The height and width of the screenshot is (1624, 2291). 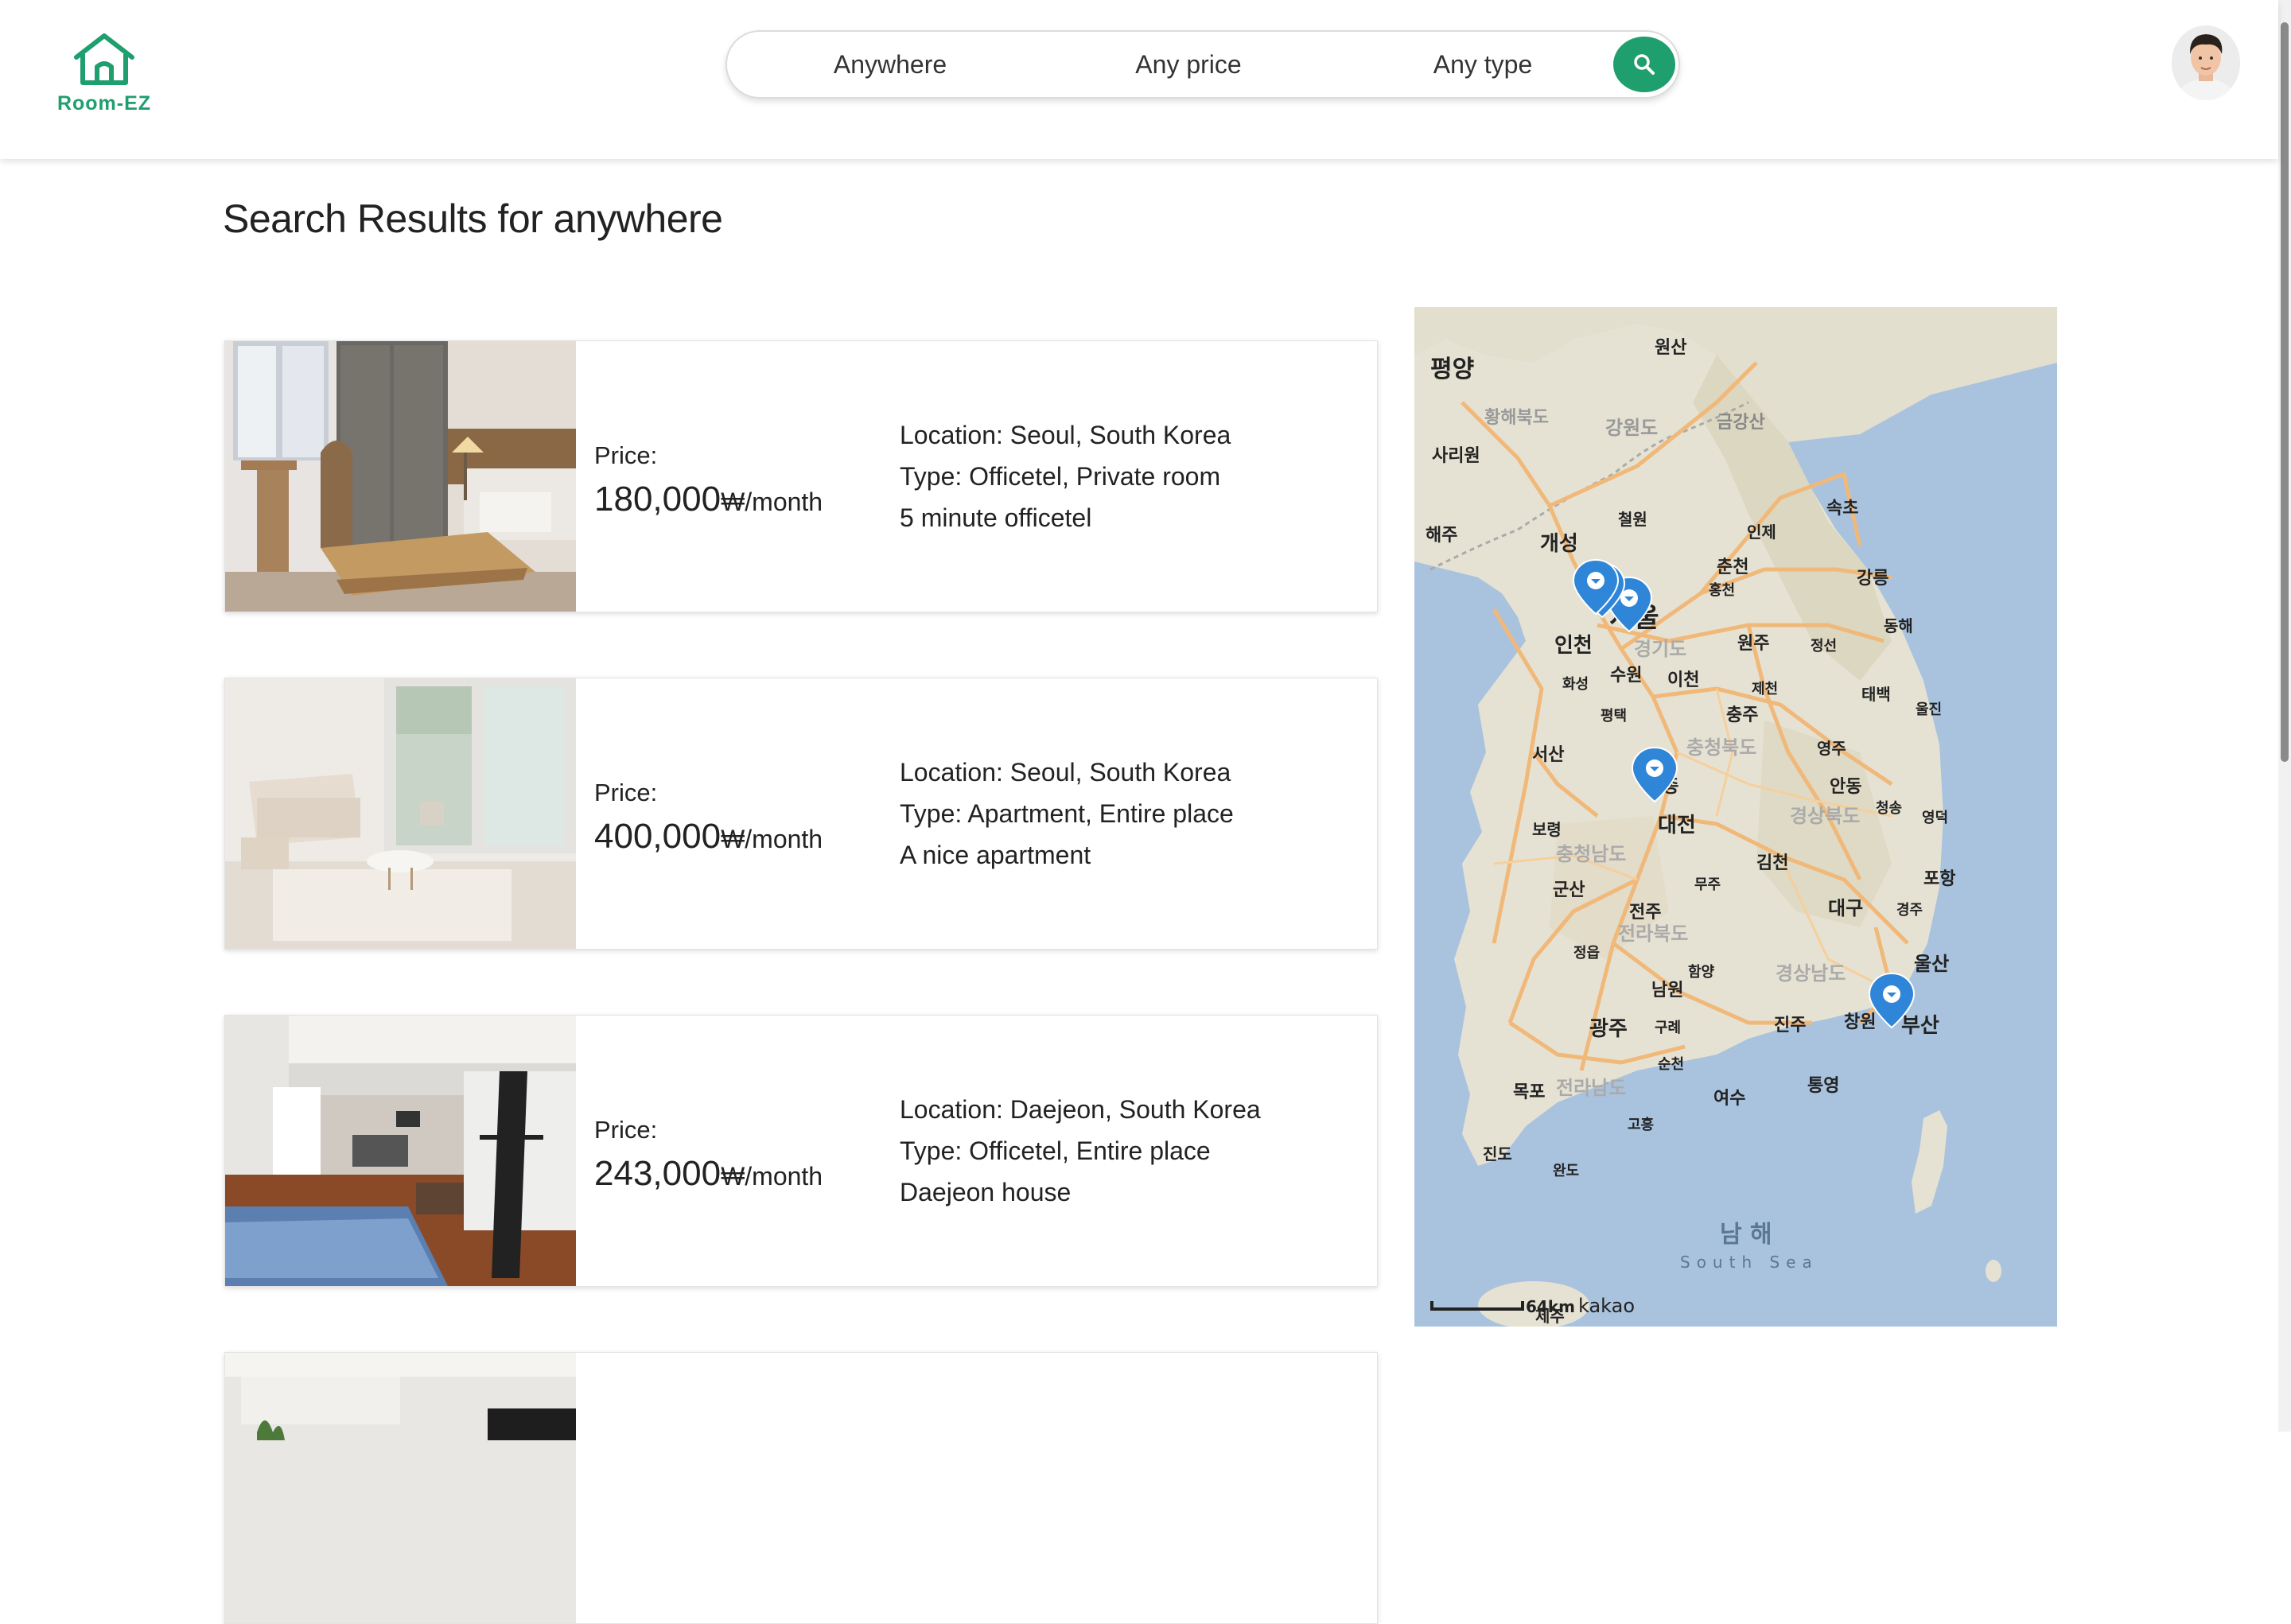 What do you see at coordinates (1811, 973) in the screenshot?
I see `map-label-gyeongnam: 경상남도` at bounding box center [1811, 973].